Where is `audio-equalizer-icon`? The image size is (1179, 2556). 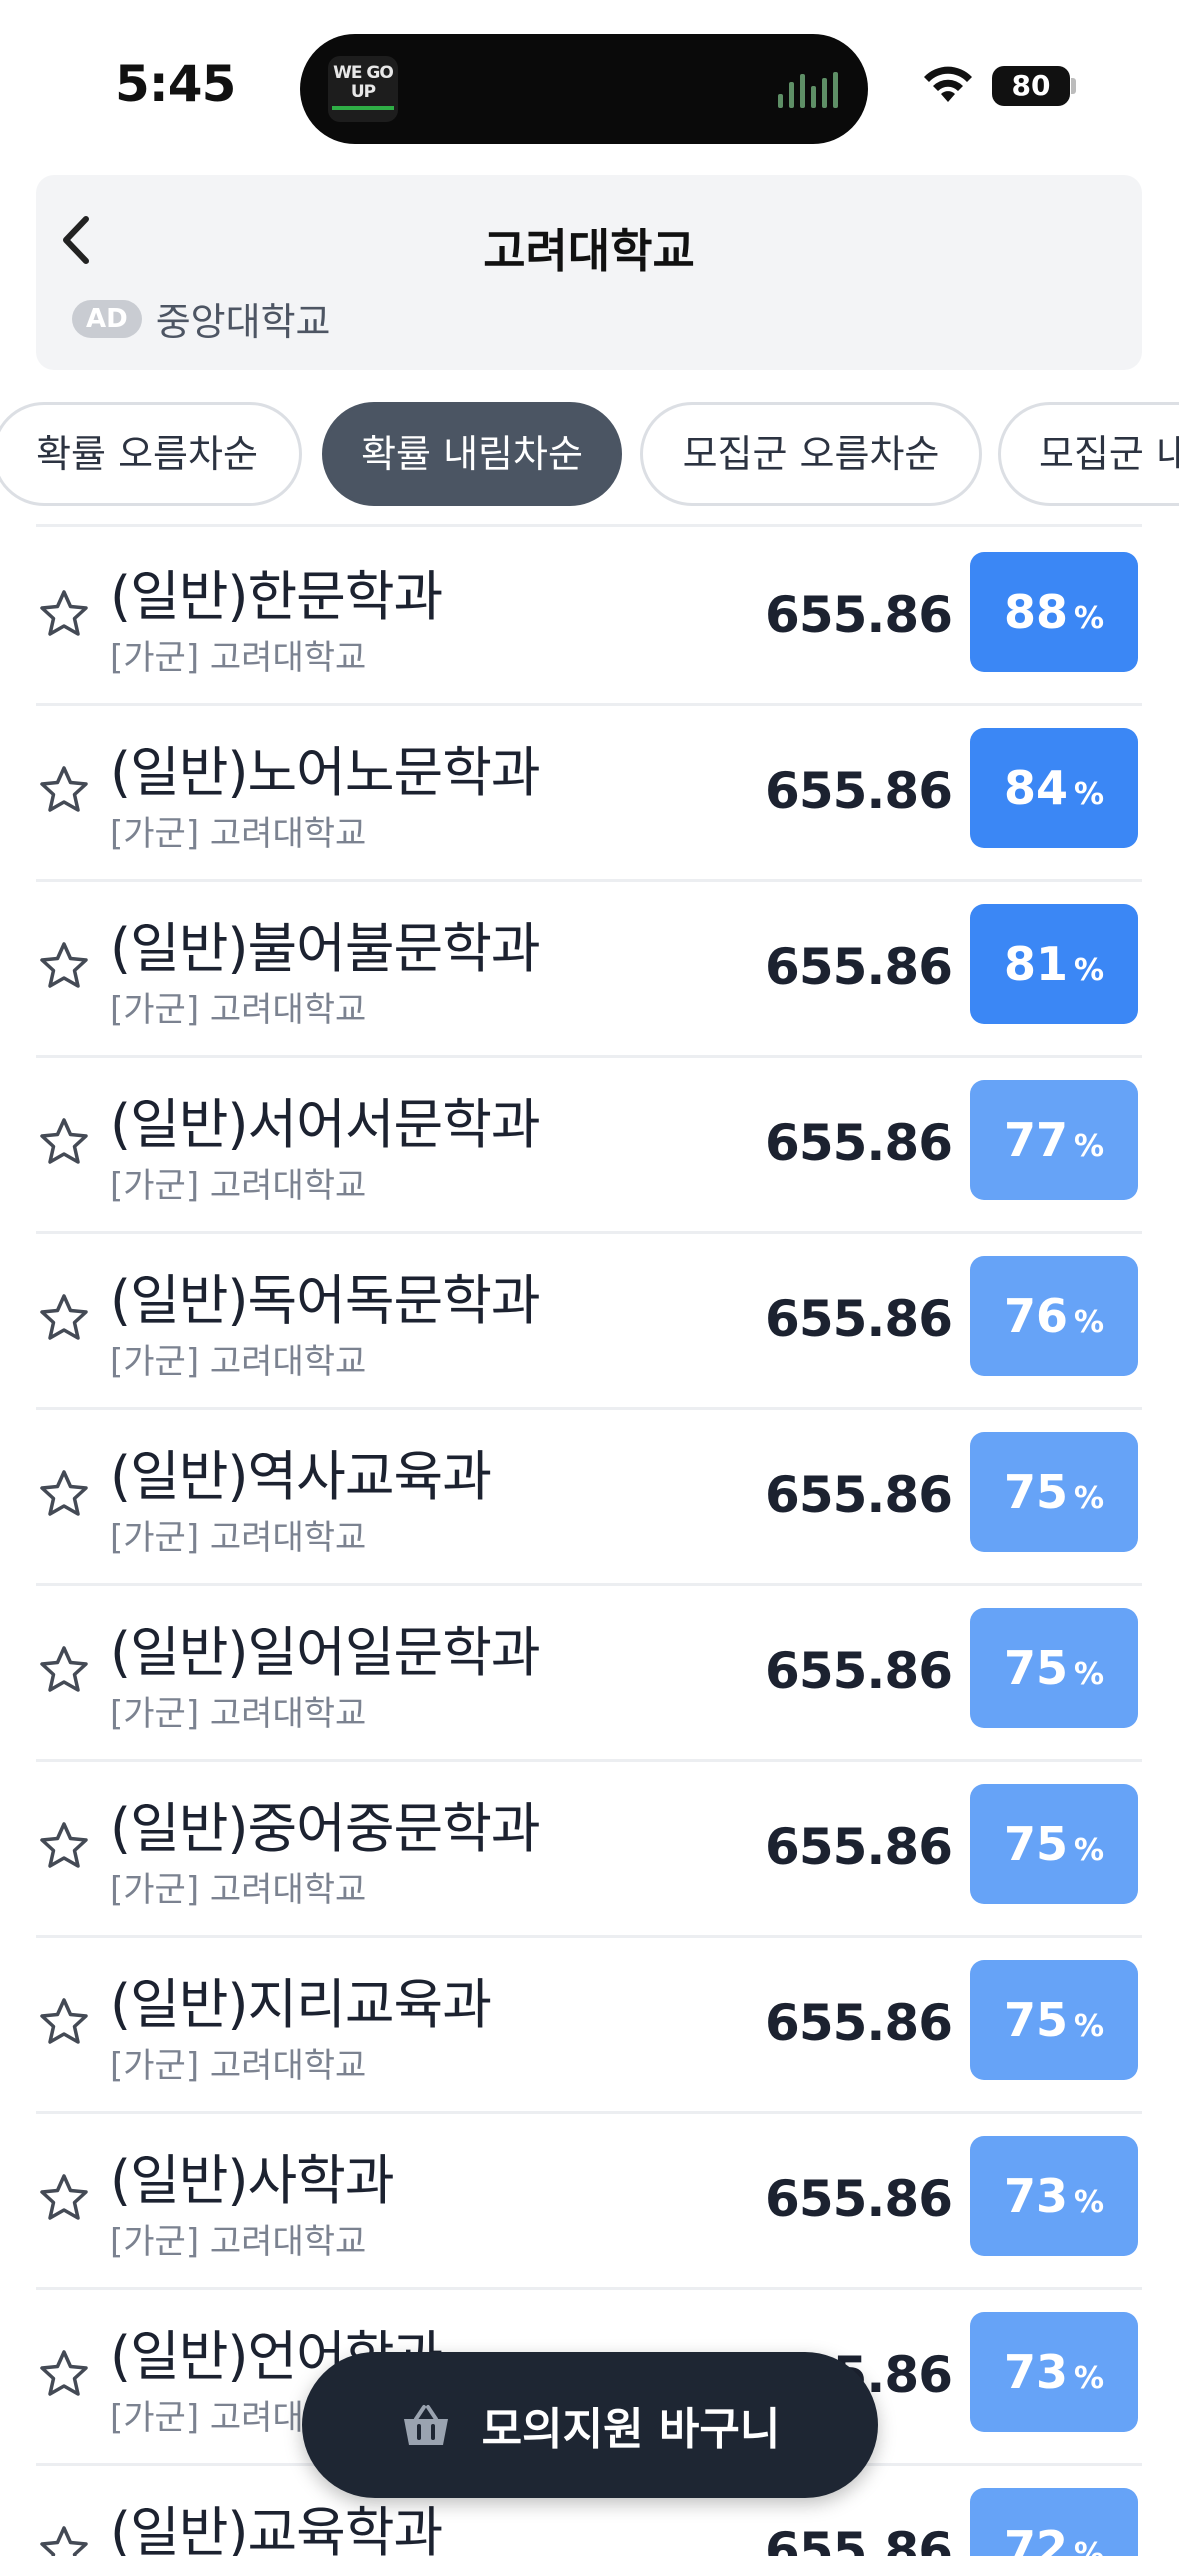 audio-equalizer-icon is located at coordinates (808, 90).